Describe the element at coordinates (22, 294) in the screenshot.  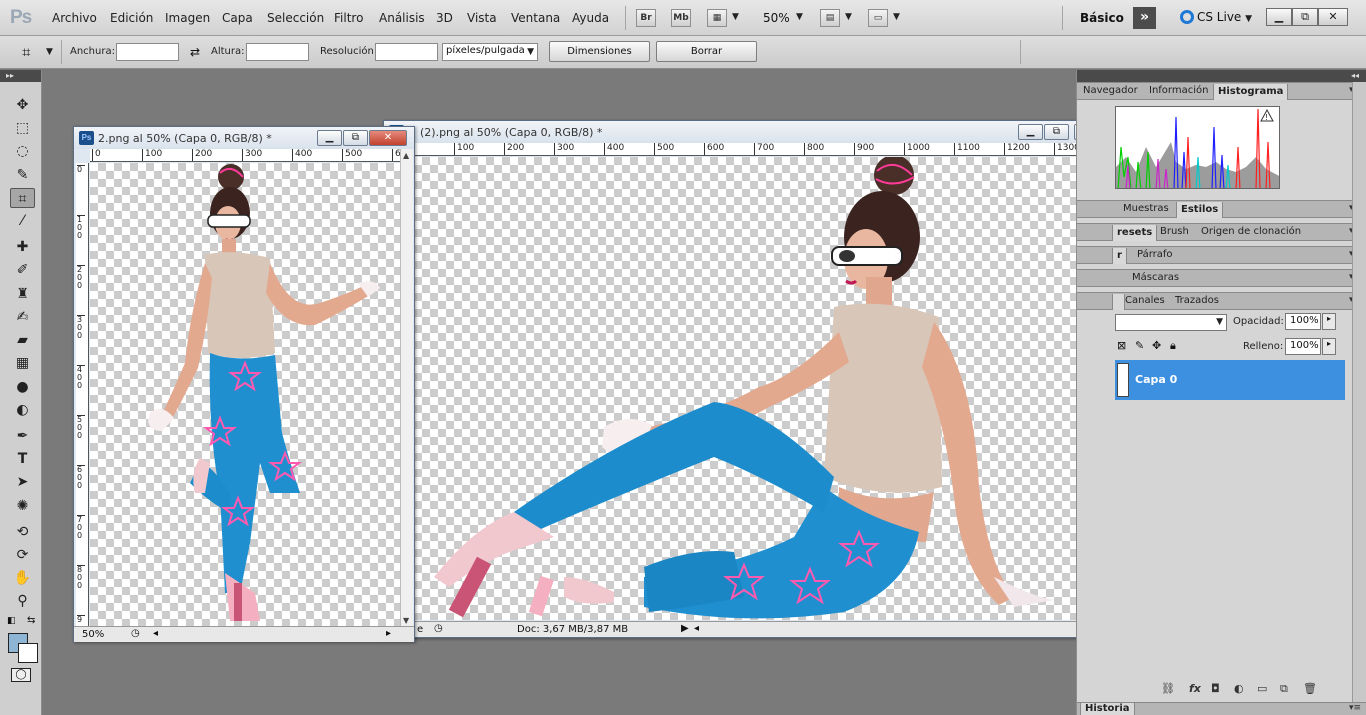
I see `clone-stamp-tool-icon: ♜` at that location.